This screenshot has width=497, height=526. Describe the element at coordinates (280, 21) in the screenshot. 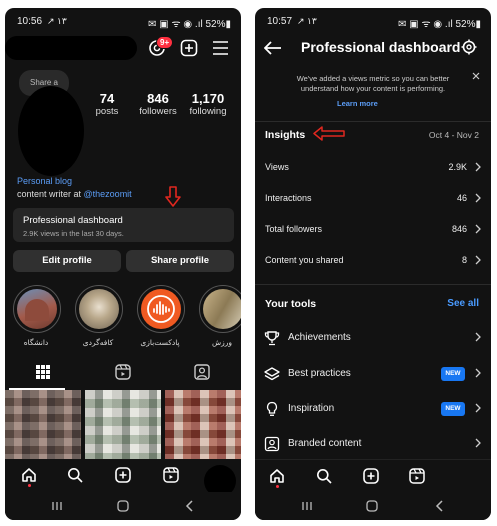

I see `status-time: 10:57` at that location.